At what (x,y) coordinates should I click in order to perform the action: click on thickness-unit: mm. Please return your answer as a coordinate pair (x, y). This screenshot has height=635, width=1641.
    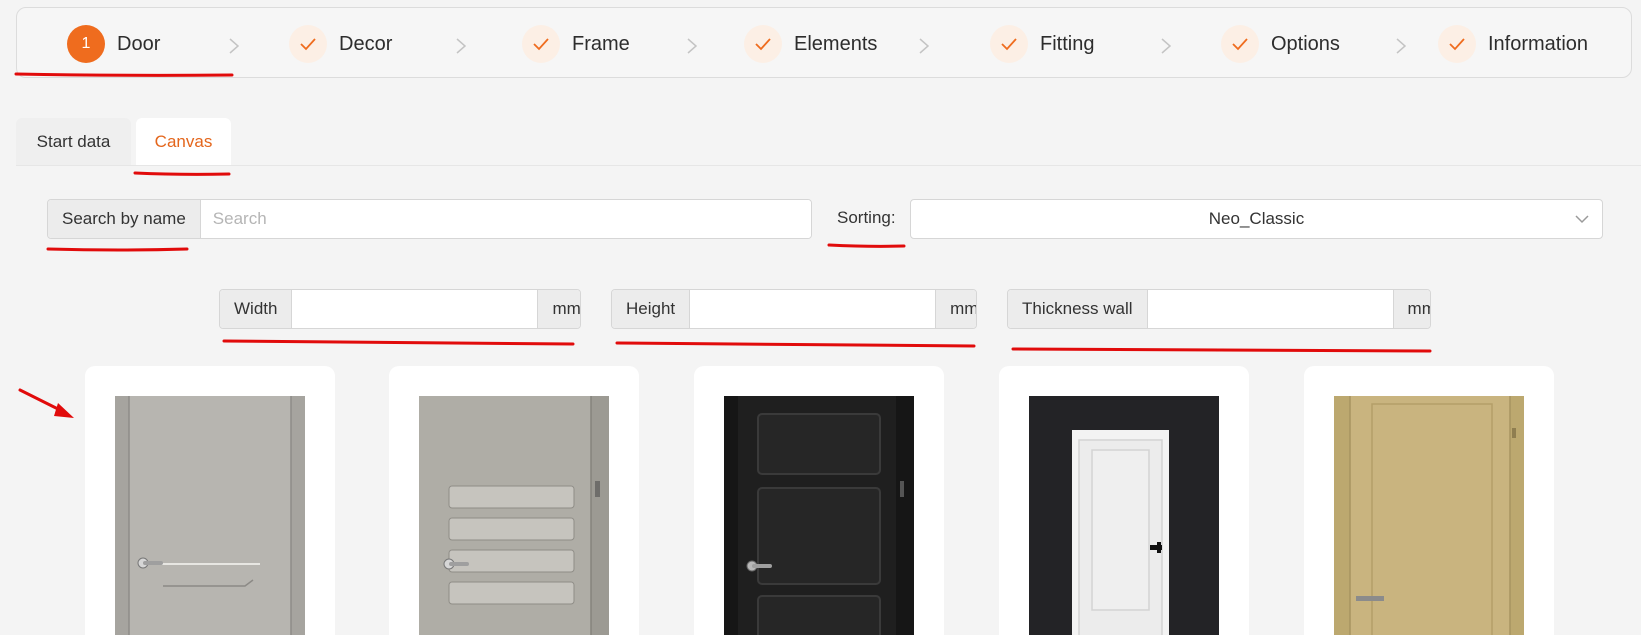
    Looking at the image, I should click on (1411, 309).